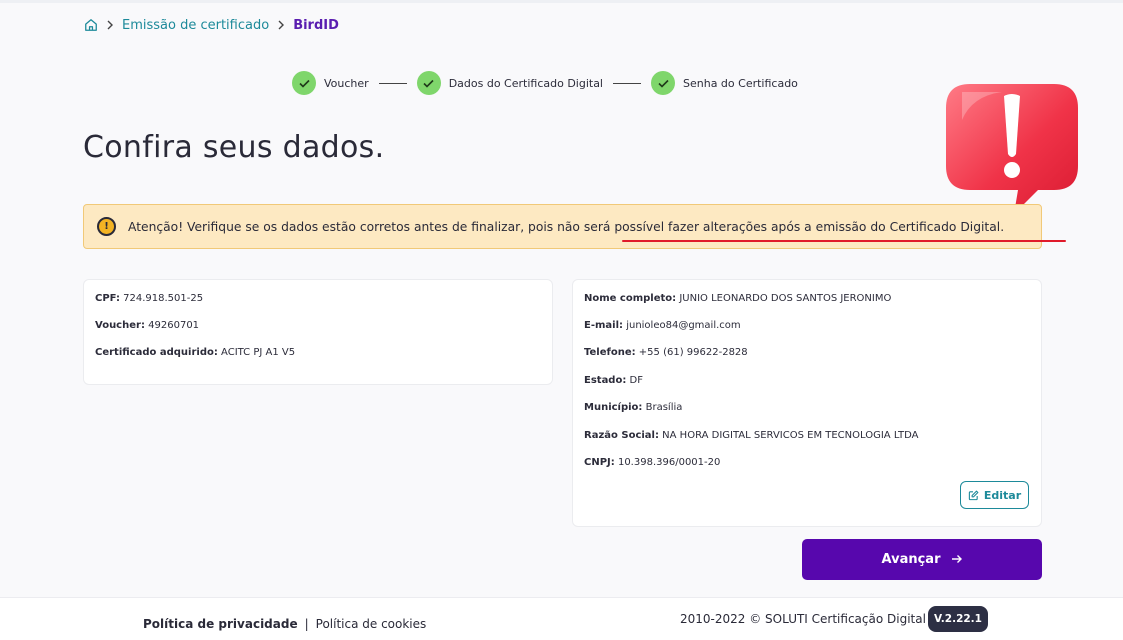 The image size is (1123, 640). I want to click on state-value: DF, so click(636, 380).